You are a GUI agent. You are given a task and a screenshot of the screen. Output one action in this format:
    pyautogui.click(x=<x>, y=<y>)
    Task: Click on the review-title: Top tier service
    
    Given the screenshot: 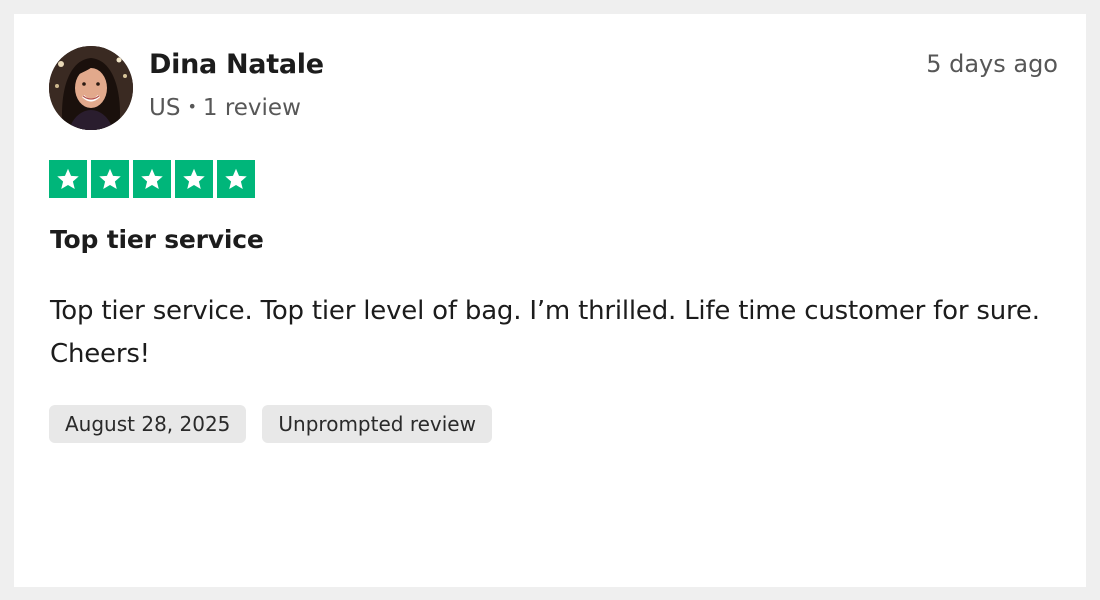 What is the action you would take?
    pyautogui.click(x=157, y=239)
    